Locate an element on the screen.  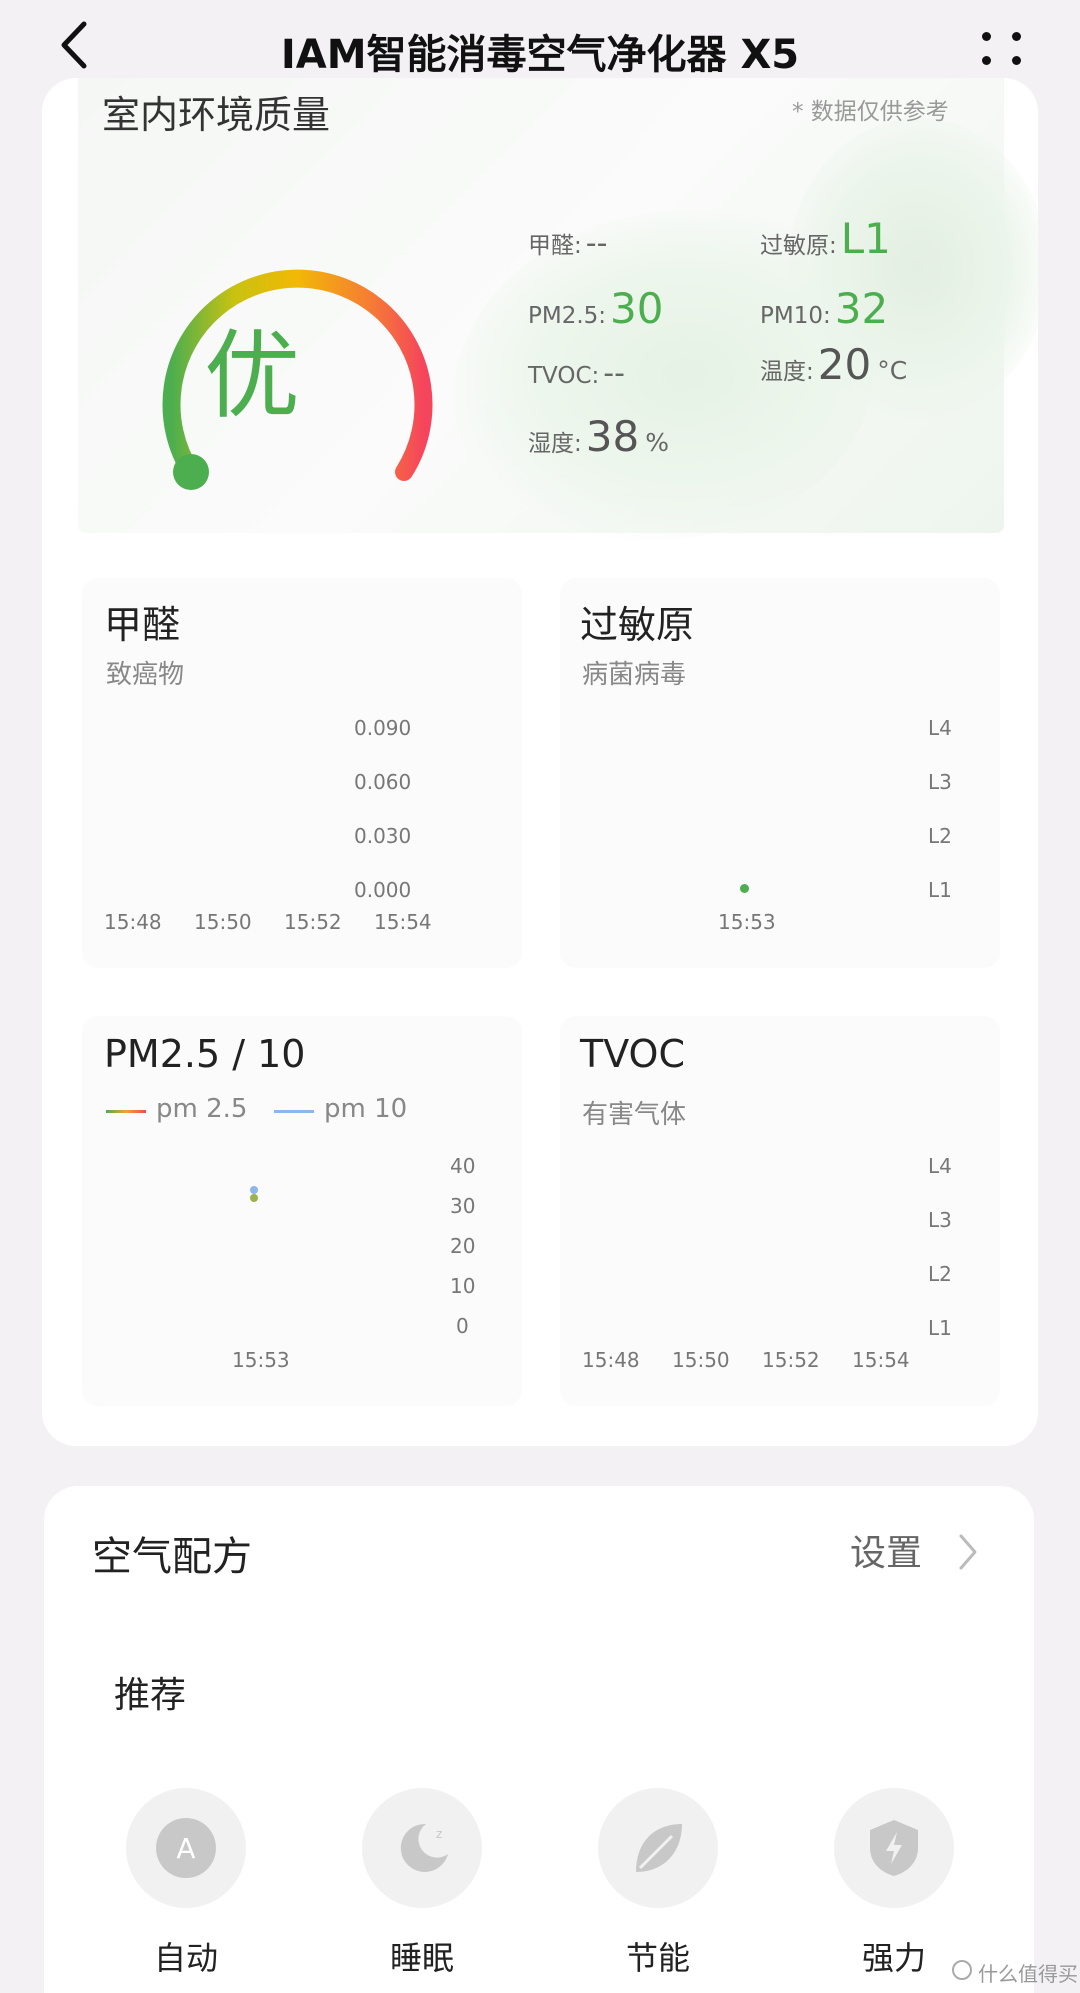
chart-title: 甲醛 is located at coordinates (142, 625).